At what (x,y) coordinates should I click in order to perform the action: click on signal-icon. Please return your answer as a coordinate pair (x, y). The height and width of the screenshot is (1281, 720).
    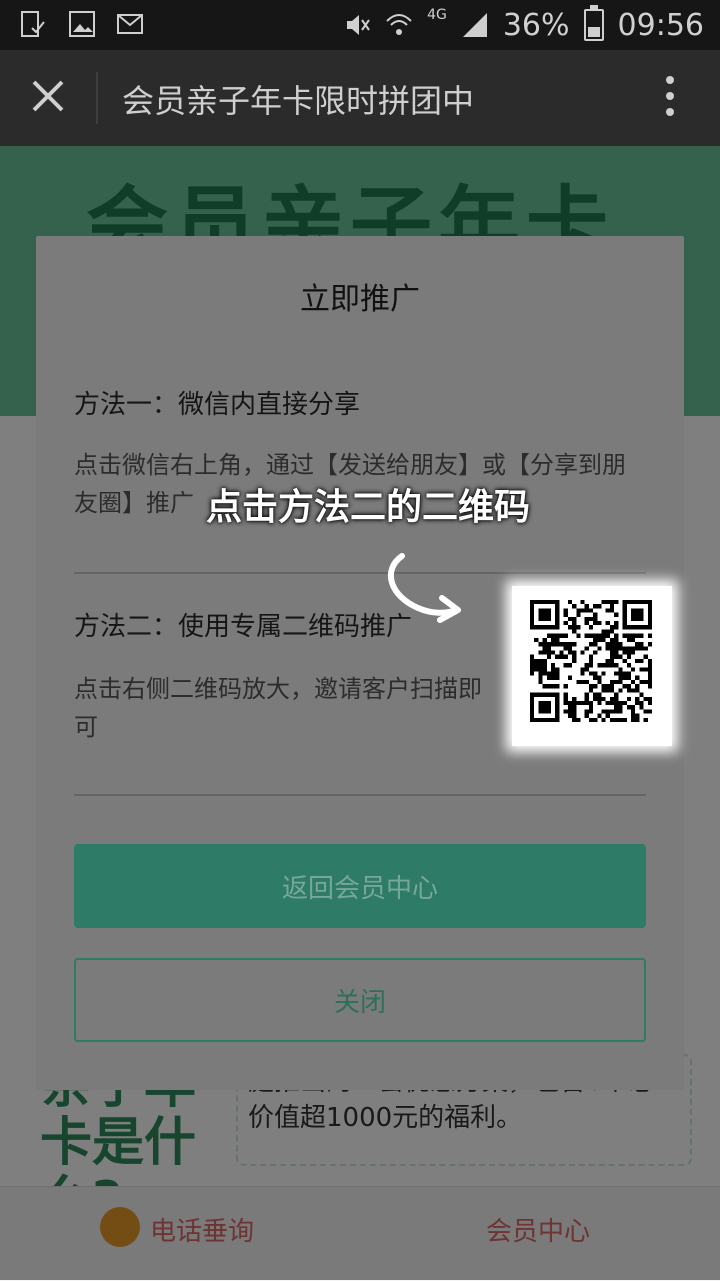
    Looking at the image, I should click on (474, 25).